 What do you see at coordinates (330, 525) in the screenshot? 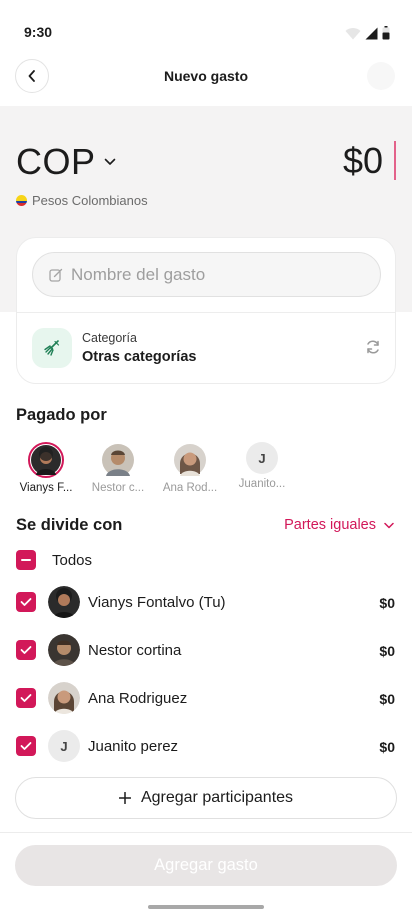
I see `split-mode-label: Partes iguales` at bounding box center [330, 525].